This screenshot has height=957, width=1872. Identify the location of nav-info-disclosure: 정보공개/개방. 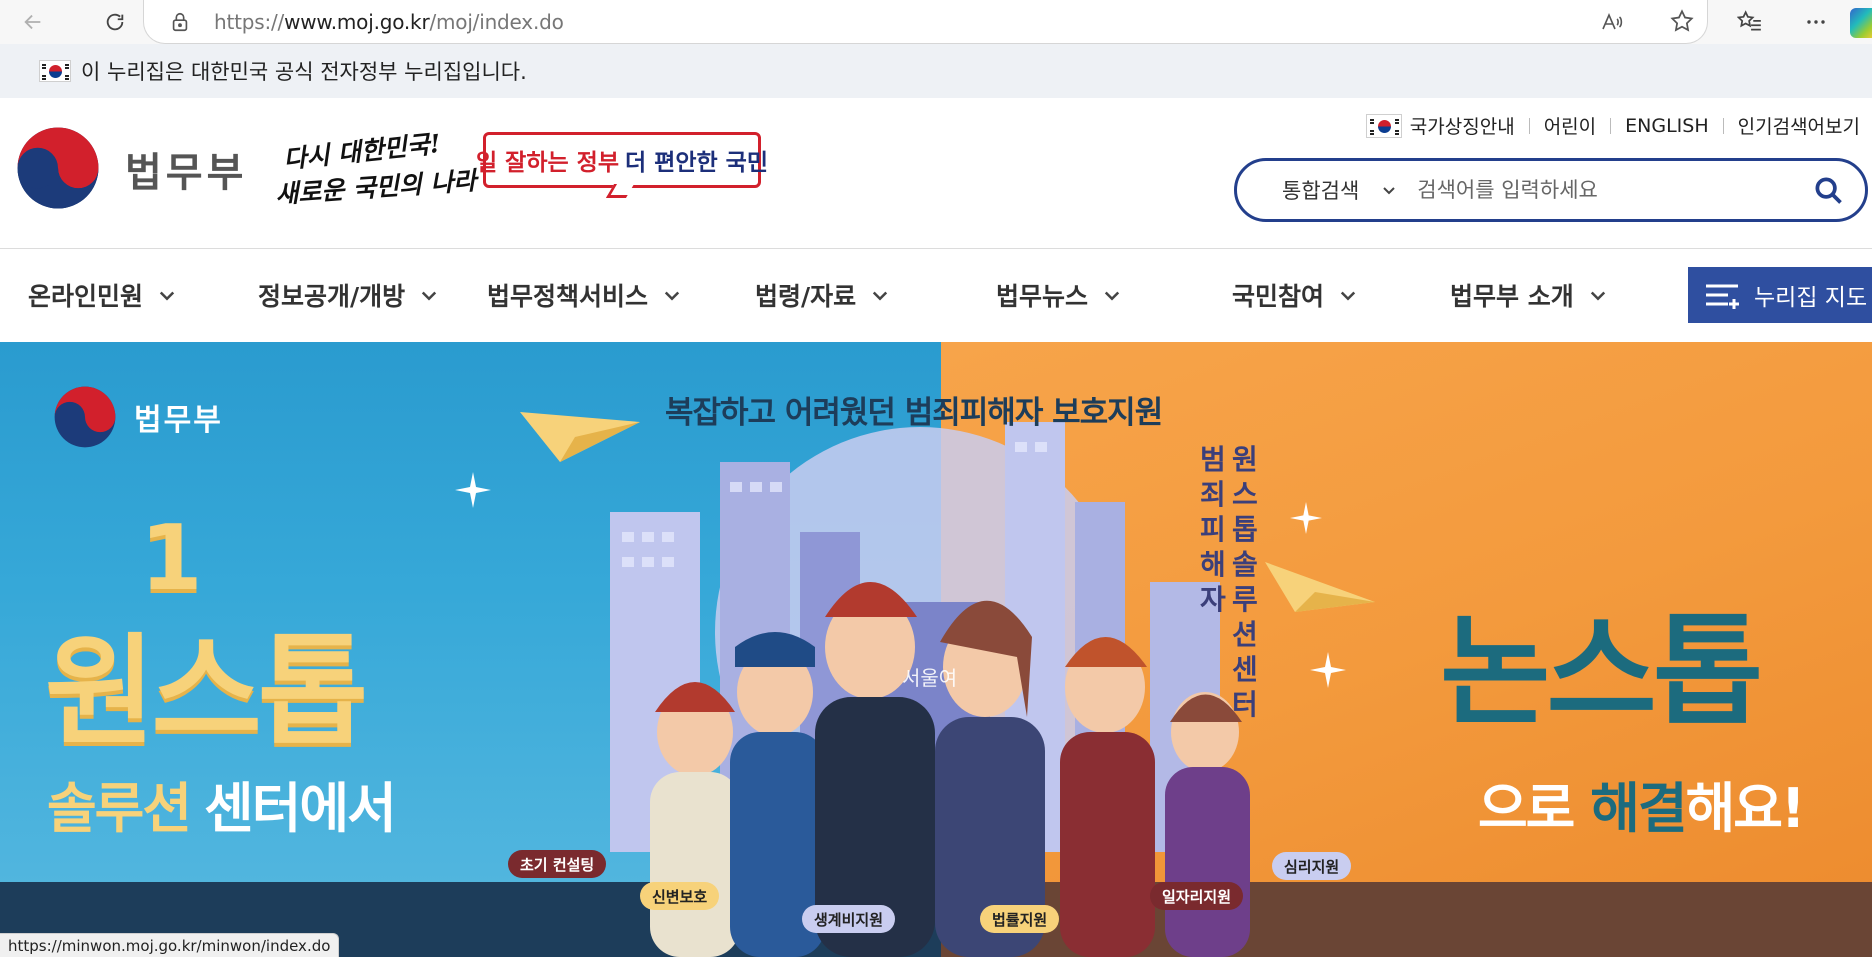
(348, 295).